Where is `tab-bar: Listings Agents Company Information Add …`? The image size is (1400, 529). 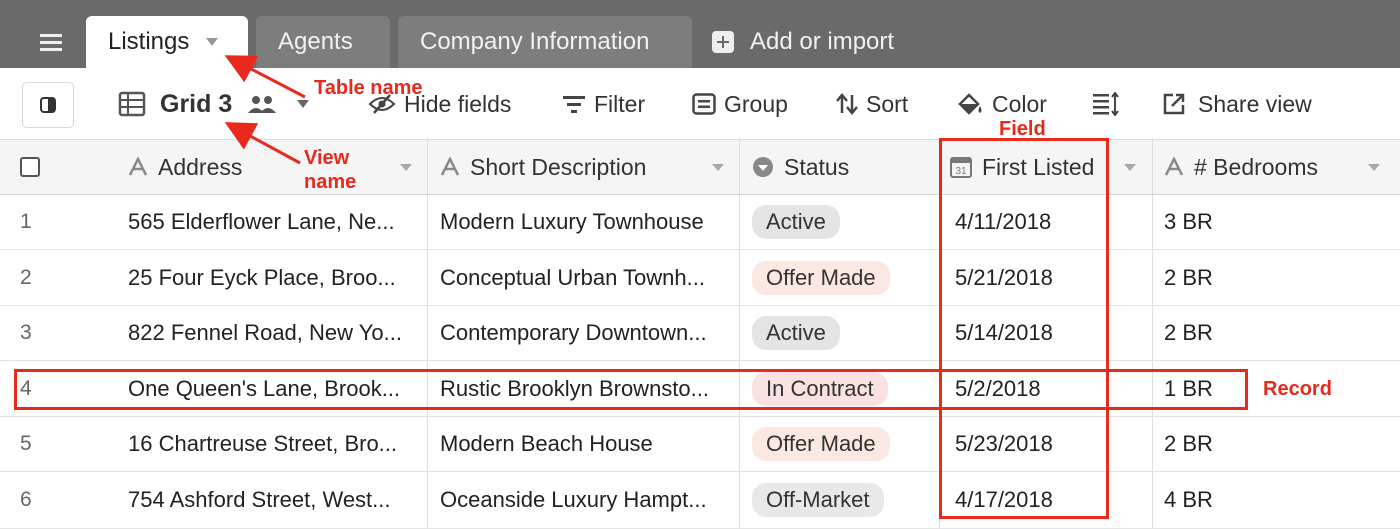 tab-bar: Listings Agents Company Information Add … is located at coordinates (700, 34).